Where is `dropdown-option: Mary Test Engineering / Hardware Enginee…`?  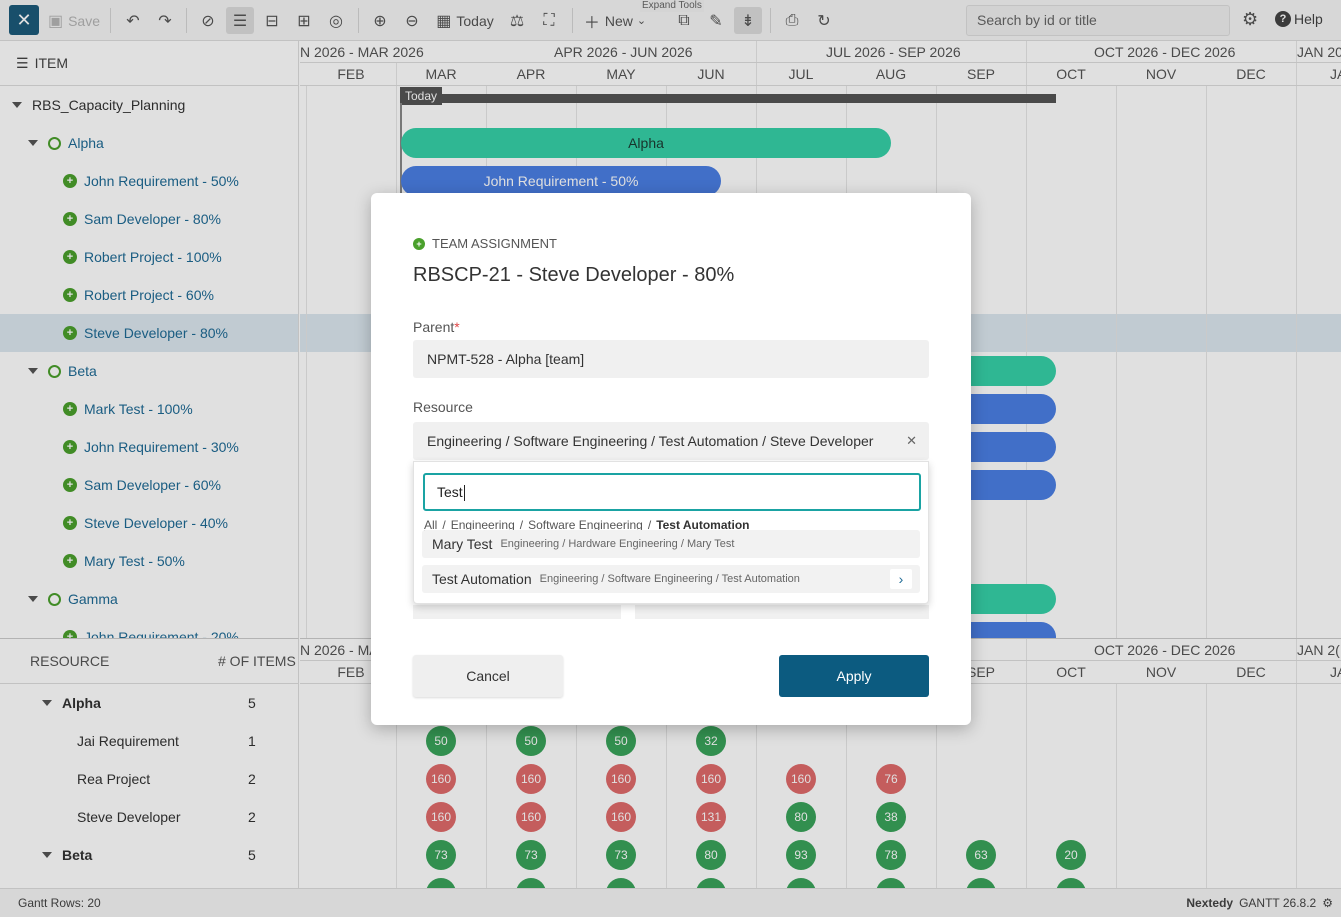
dropdown-option: Mary Test Engineering / Hardware Enginee… is located at coordinates (671, 544).